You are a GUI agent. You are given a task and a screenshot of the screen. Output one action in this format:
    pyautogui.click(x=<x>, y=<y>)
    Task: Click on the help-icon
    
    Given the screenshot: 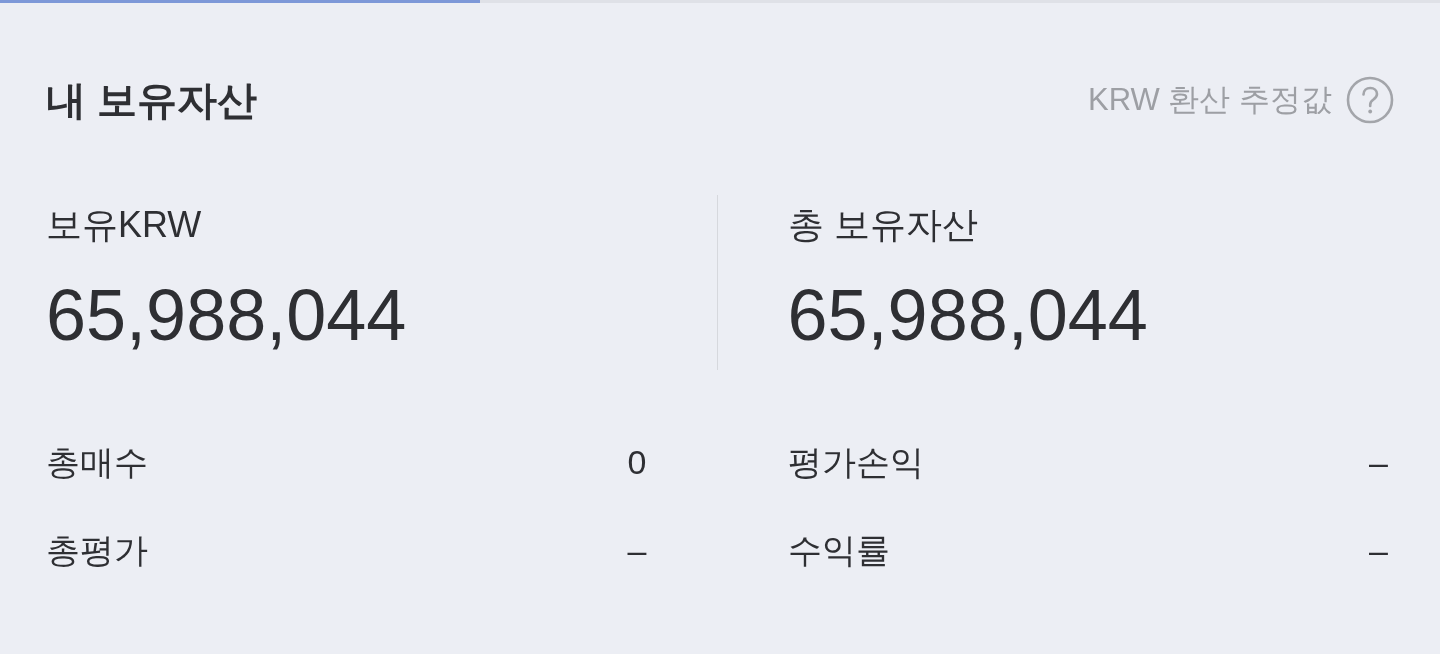 What is the action you would take?
    pyautogui.click(x=1370, y=100)
    